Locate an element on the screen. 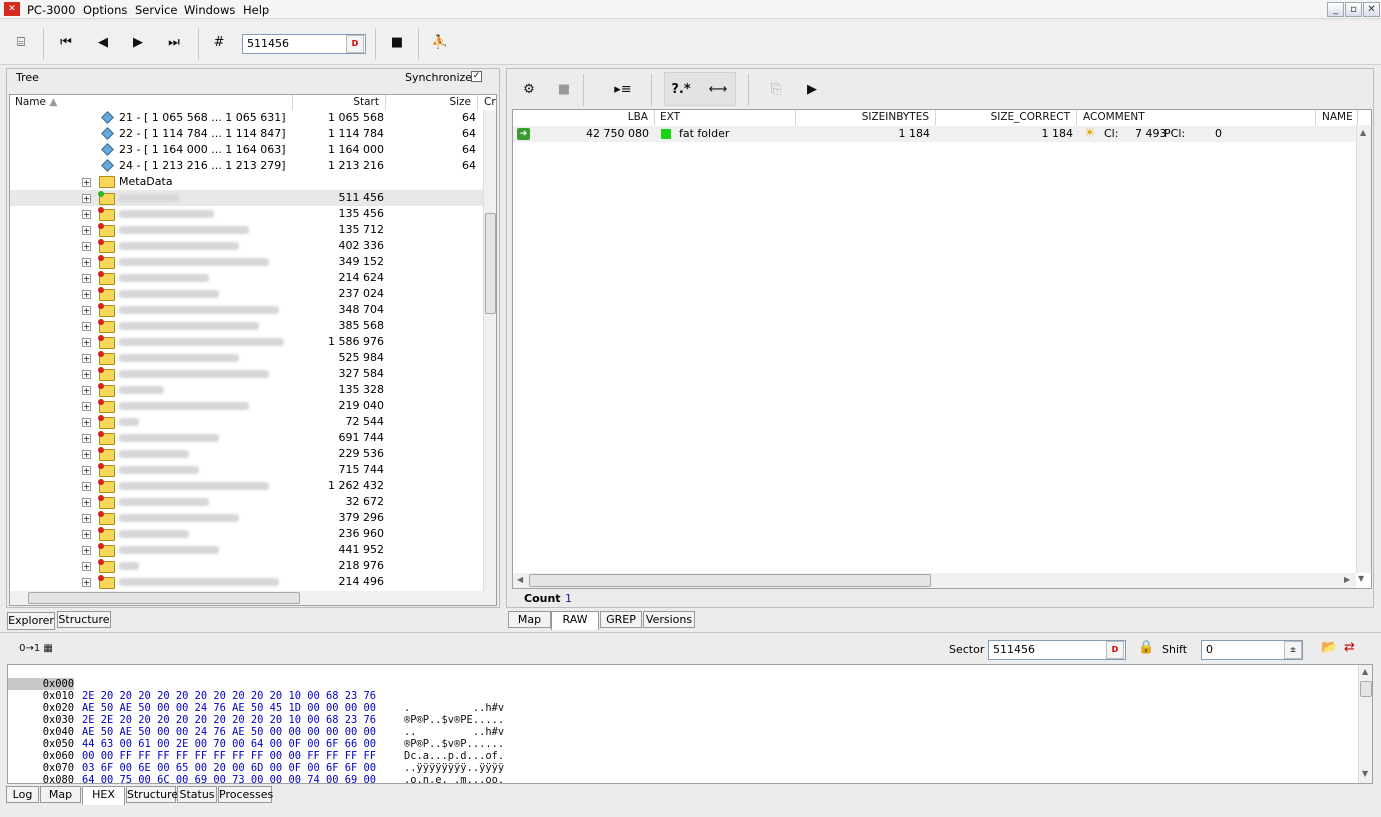 Image resolution: width=1381 pixels, height=817 pixels. tree-folder-row: + 715 744 is located at coordinates (247, 470).